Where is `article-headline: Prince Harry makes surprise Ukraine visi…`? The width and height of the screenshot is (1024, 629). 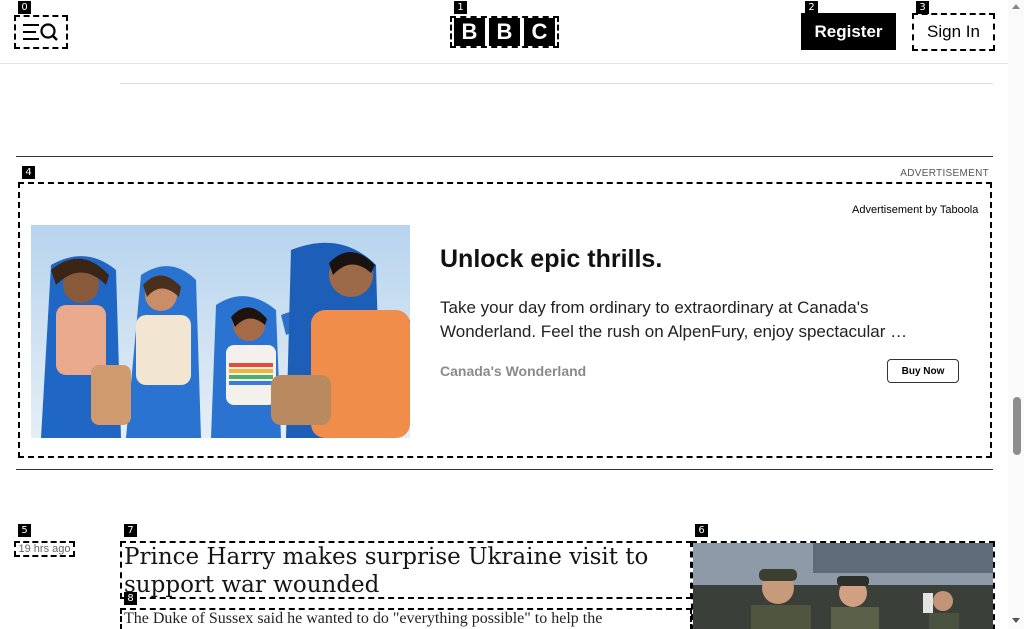 article-headline: Prince Harry makes surprise Ukraine visi… is located at coordinates (406, 570).